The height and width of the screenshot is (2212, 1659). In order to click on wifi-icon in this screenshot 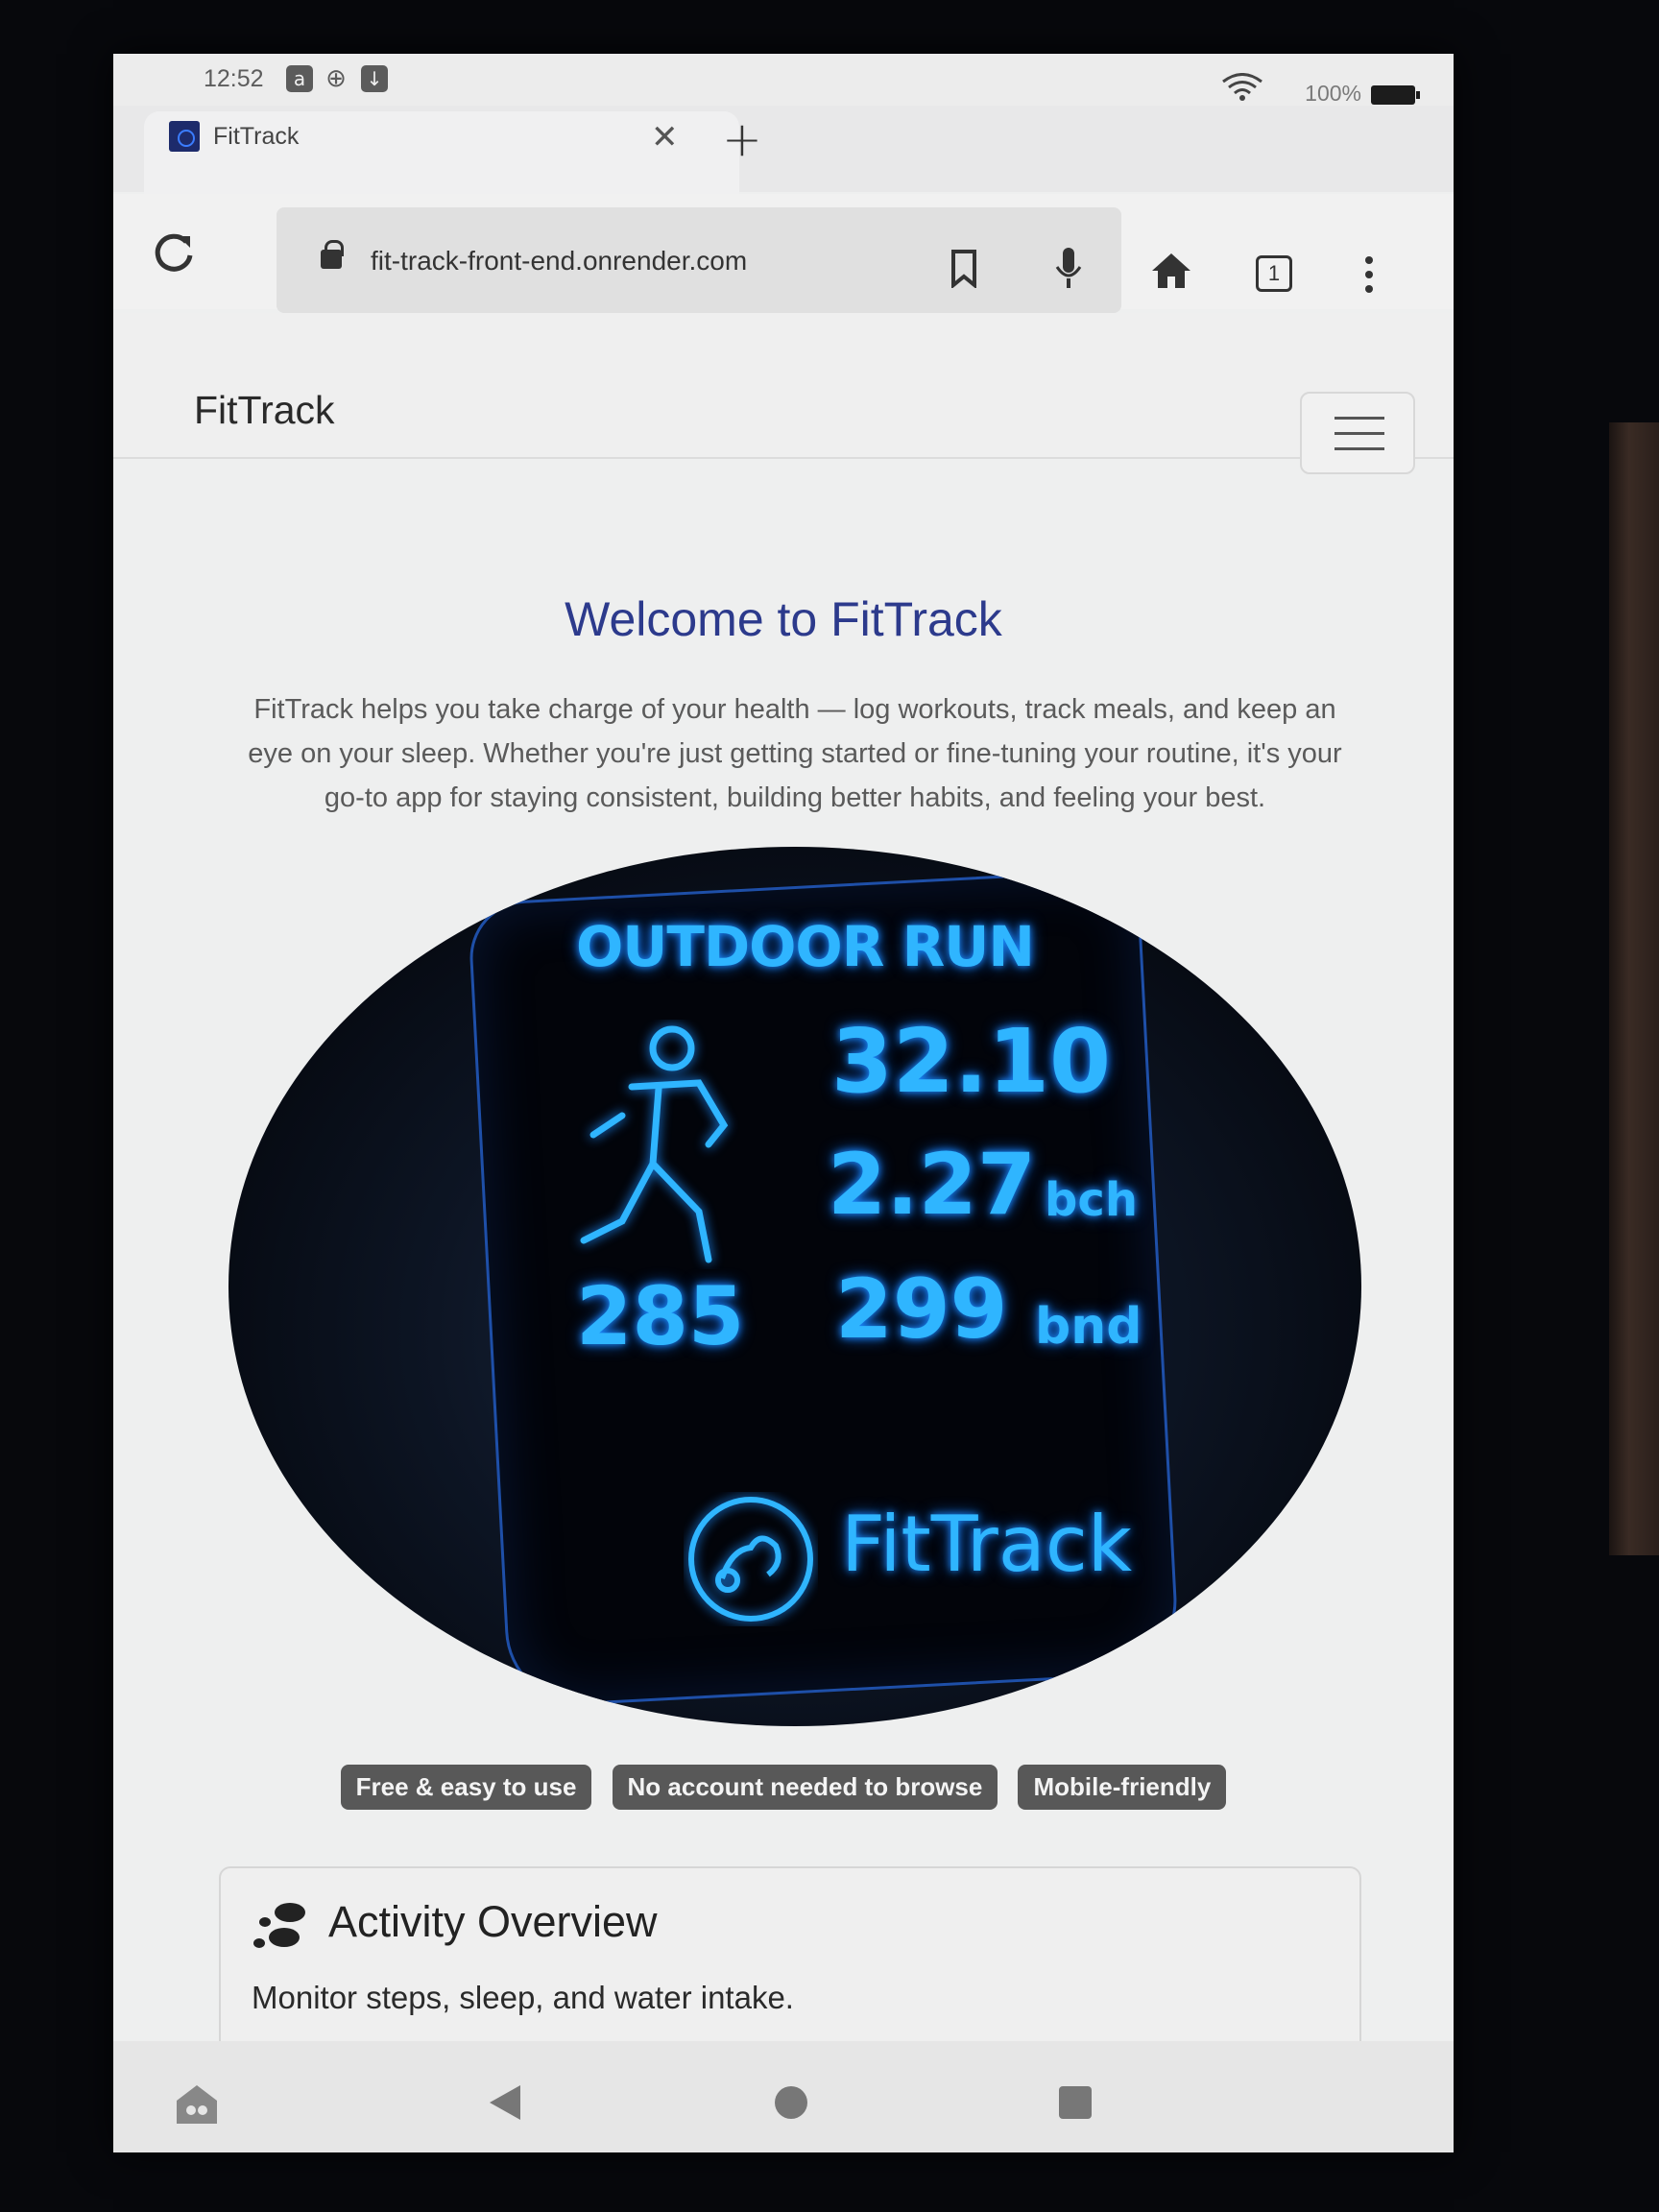, I will do `click(1242, 87)`.